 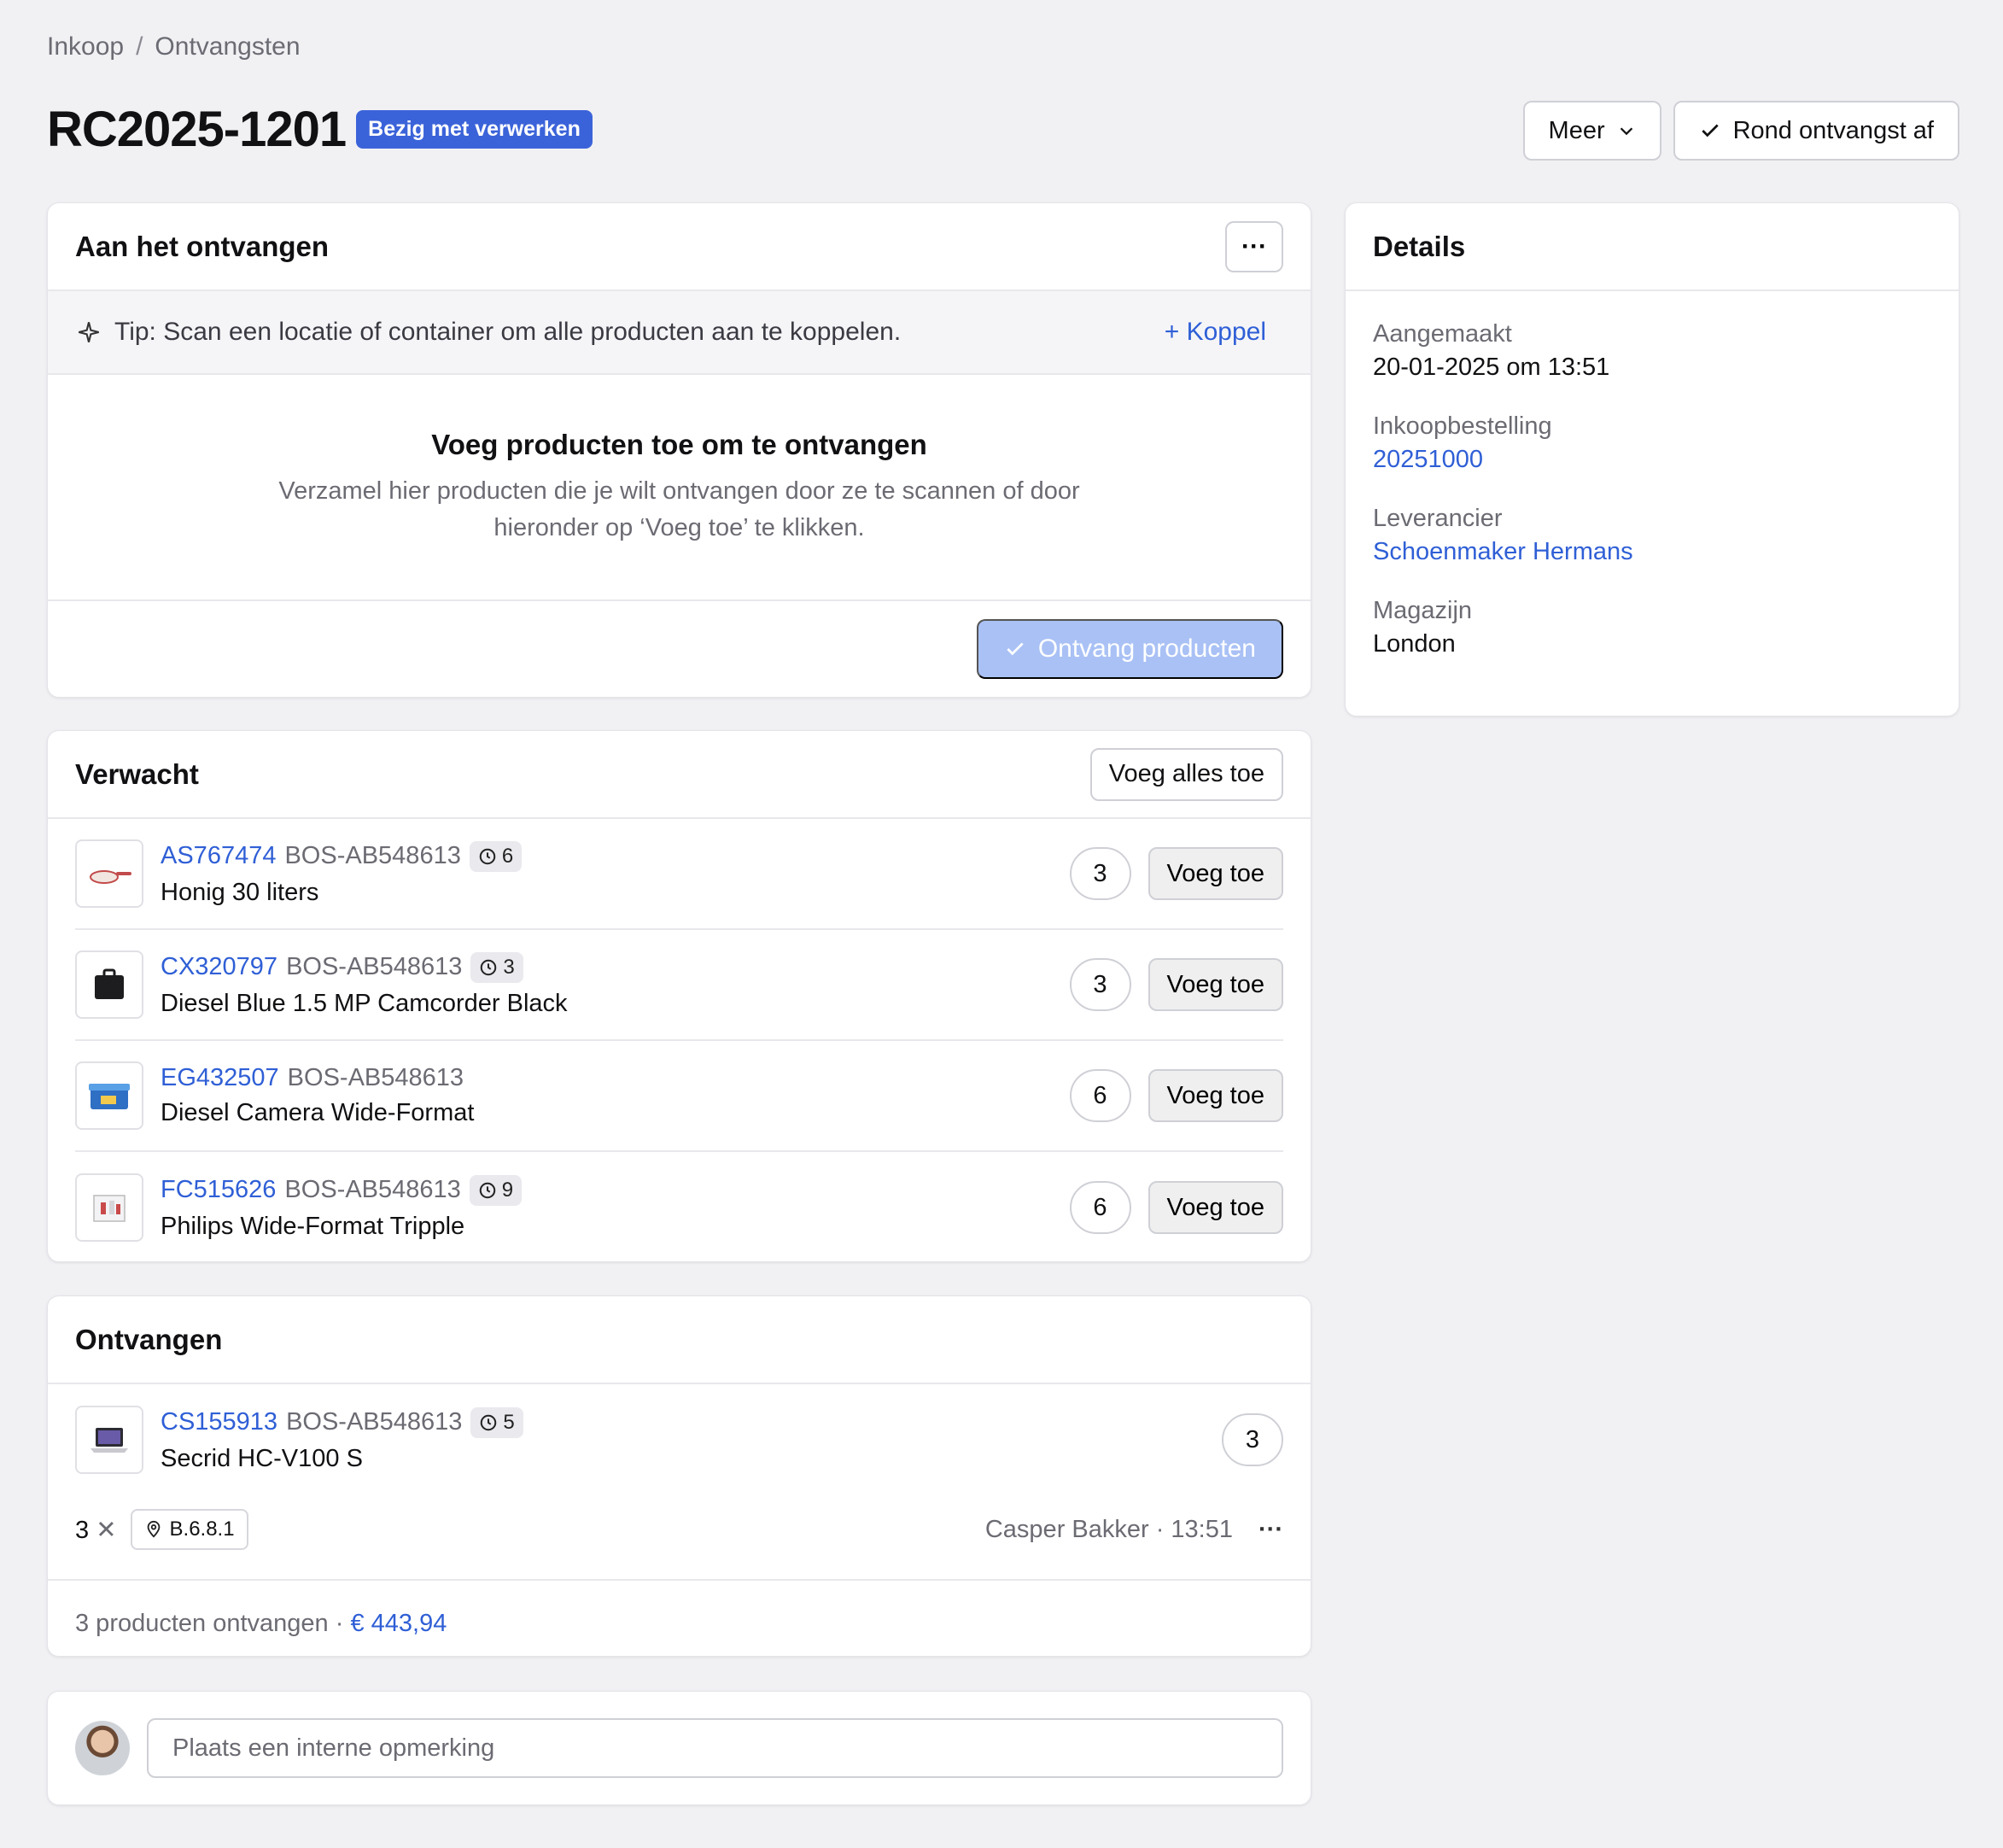 I want to click on supplier-link: Schoenmaker Hermans, so click(x=1652, y=552).